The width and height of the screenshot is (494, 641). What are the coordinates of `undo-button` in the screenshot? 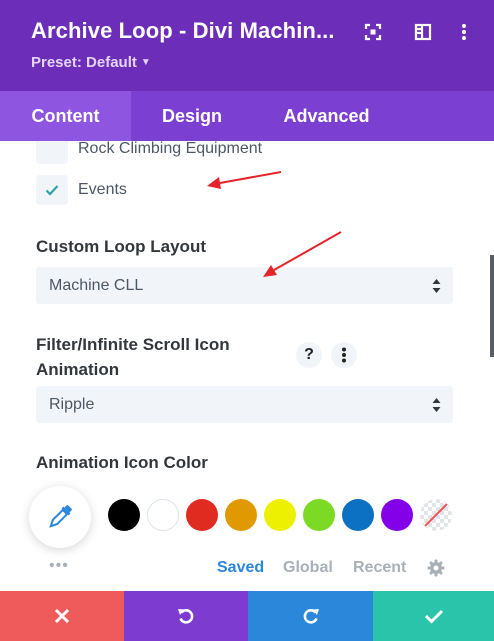 It's located at (186, 616).